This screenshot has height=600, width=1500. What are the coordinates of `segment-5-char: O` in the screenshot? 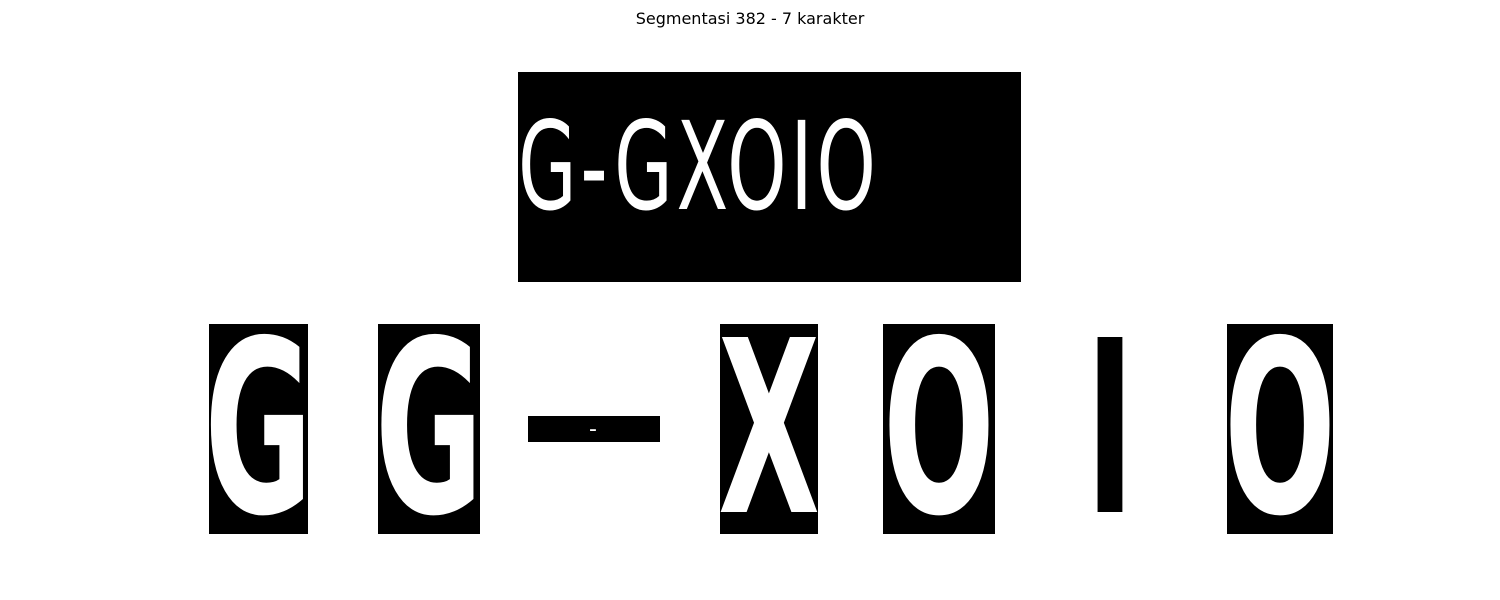 It's located at (939, 429).